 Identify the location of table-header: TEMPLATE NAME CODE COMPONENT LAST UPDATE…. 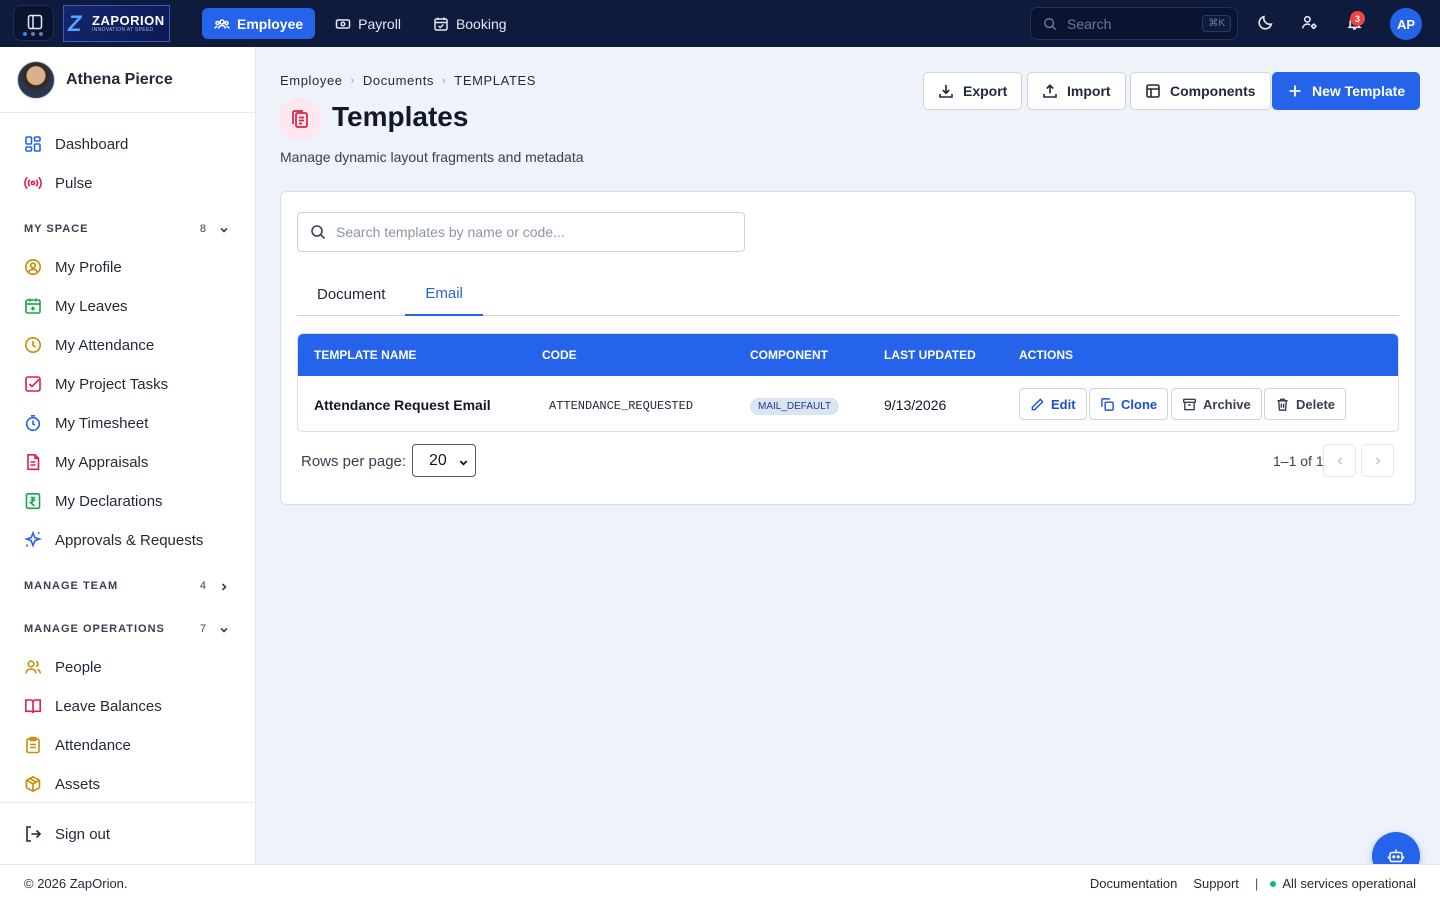
(848, 355).